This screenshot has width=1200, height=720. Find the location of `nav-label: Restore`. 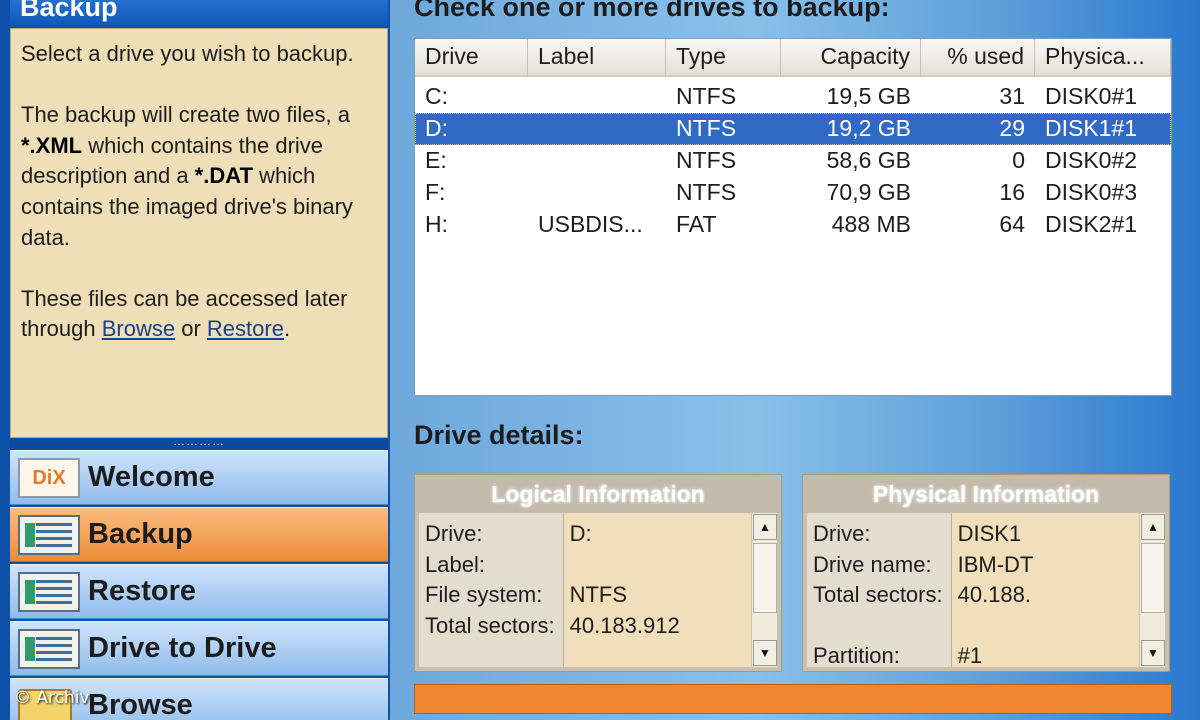

nav-label: Restore is located at coordinates (142, 591).